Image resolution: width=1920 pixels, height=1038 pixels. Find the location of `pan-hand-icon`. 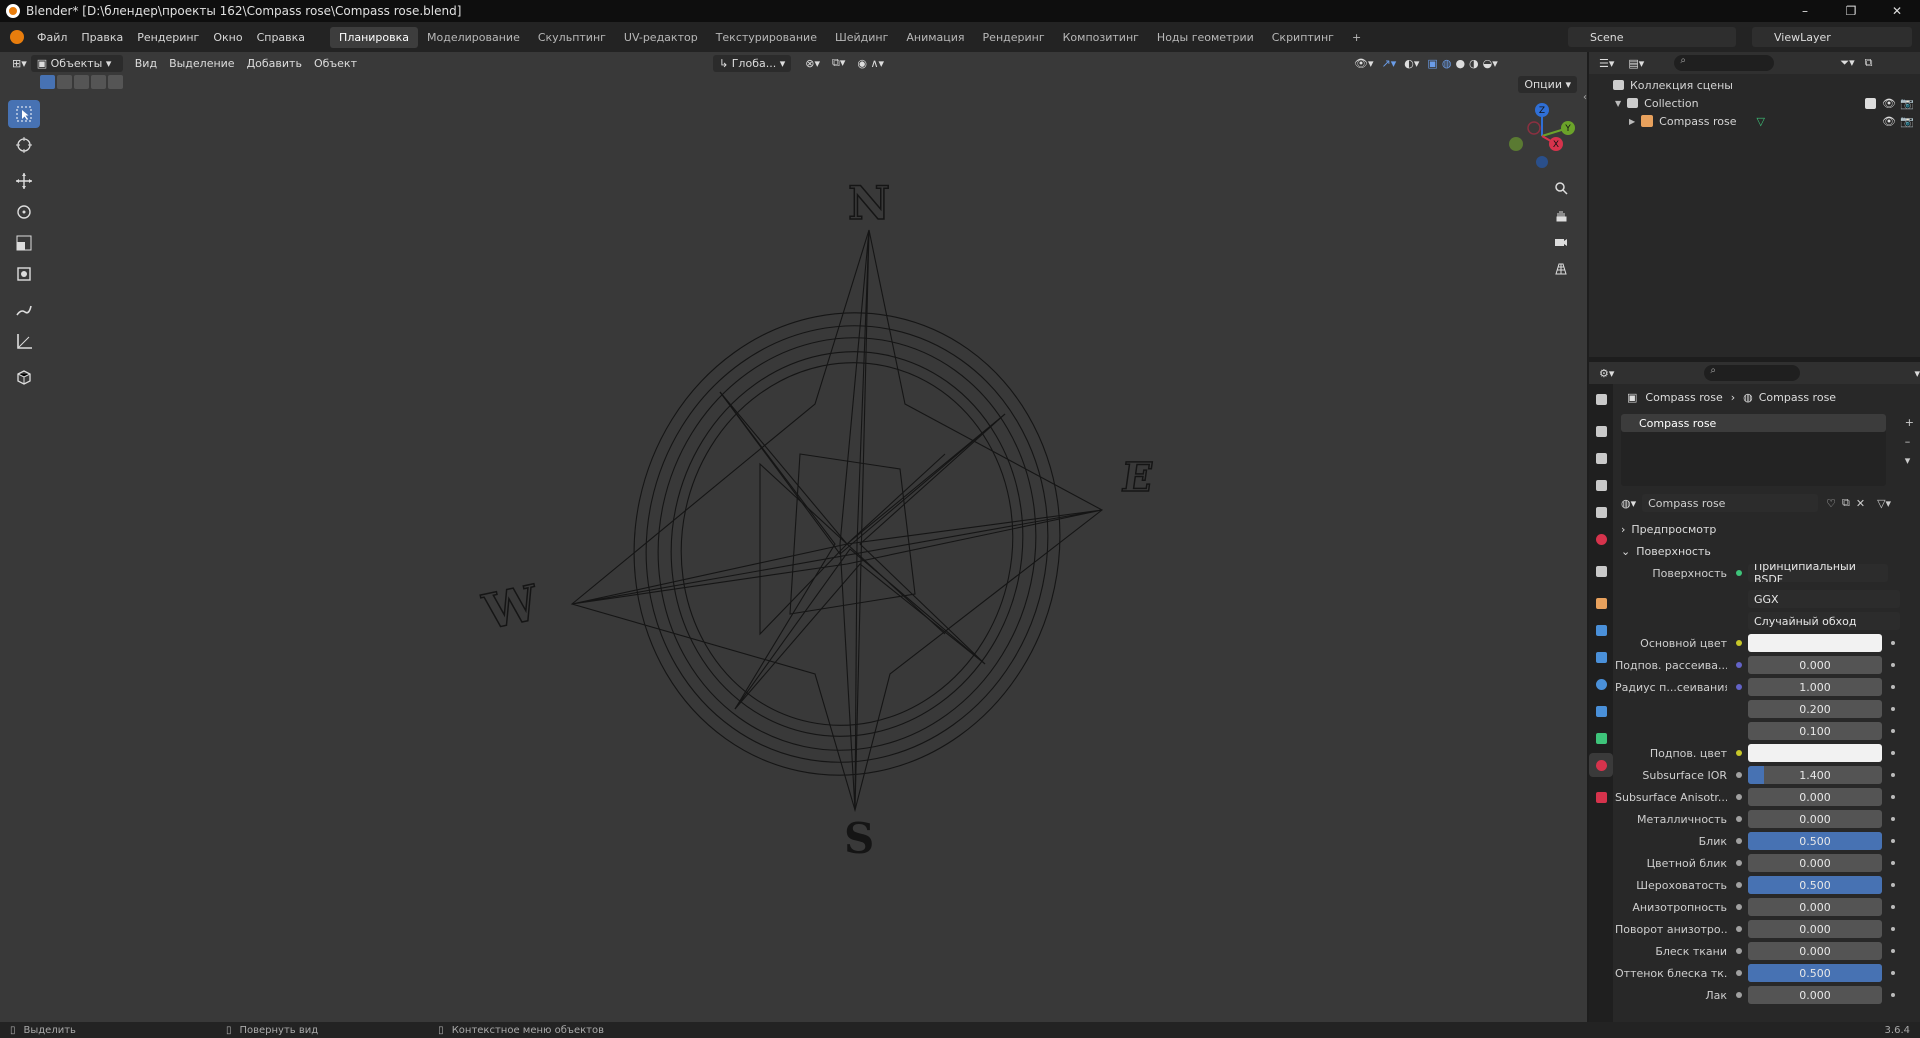

pan-hand-icon is located at coordinates (1561, 215).